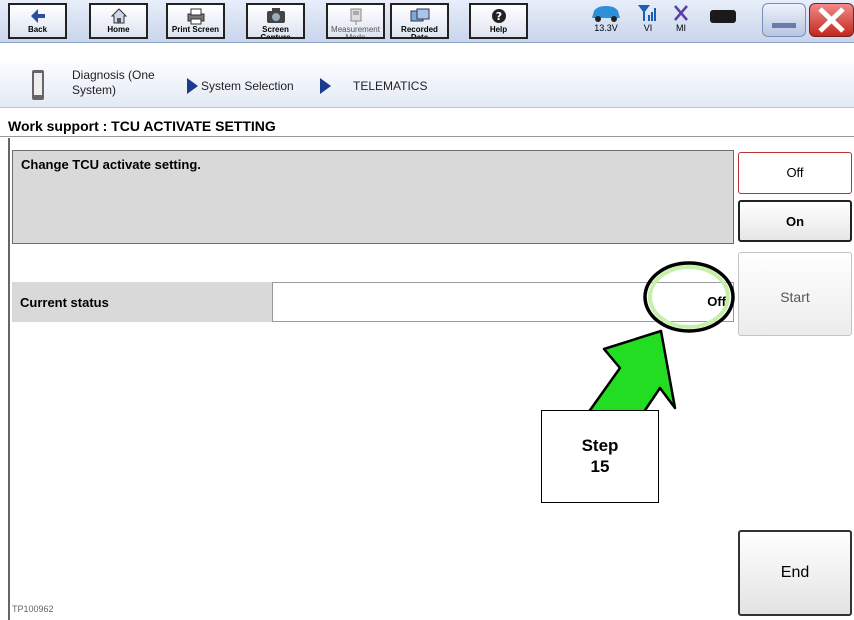 Image resolution: width=854 pixels, height=620 pixels. I want to click on highlight-circle-inner, so click(689, 297).